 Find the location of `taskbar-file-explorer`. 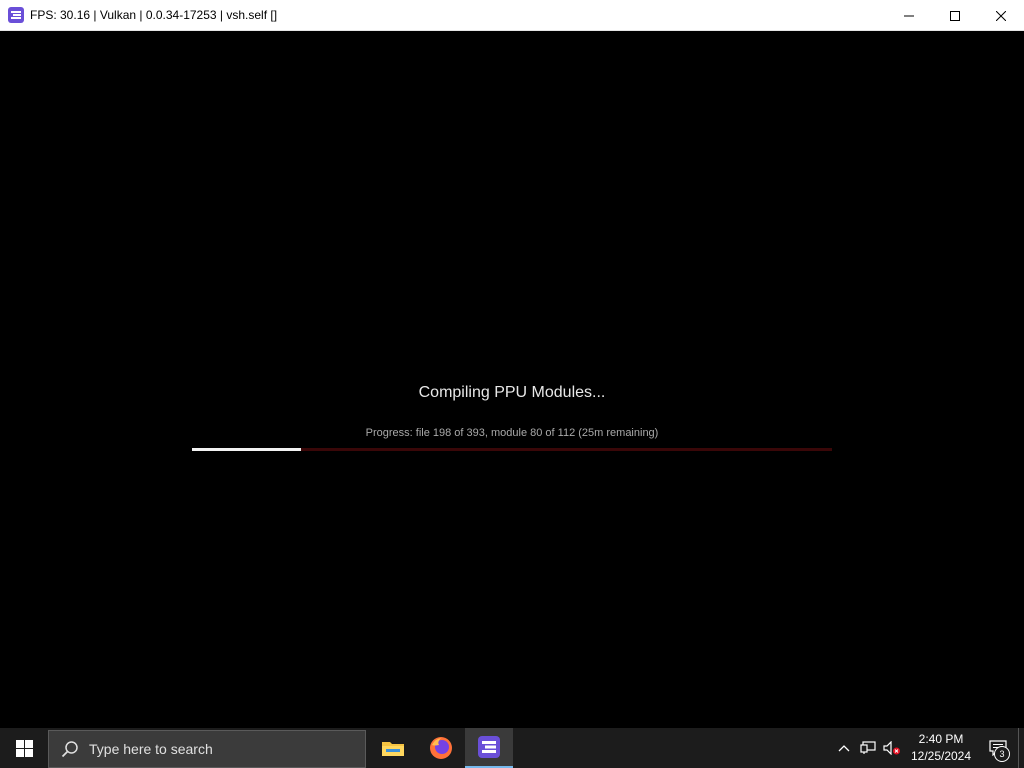

taskbar-file-explorer is located at coordinates (393, 748).